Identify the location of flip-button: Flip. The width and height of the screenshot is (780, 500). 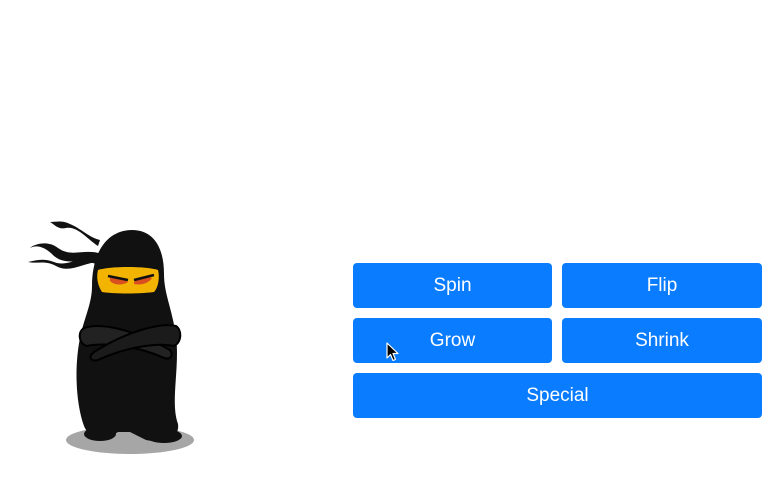
(662, 285).